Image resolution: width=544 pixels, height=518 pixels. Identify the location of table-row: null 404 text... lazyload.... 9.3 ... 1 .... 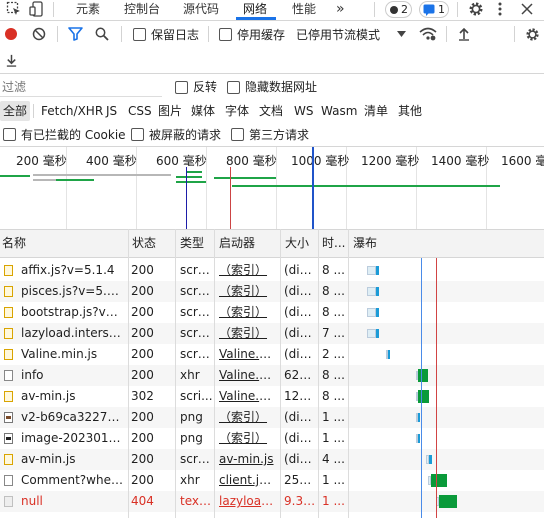
(272, 501).